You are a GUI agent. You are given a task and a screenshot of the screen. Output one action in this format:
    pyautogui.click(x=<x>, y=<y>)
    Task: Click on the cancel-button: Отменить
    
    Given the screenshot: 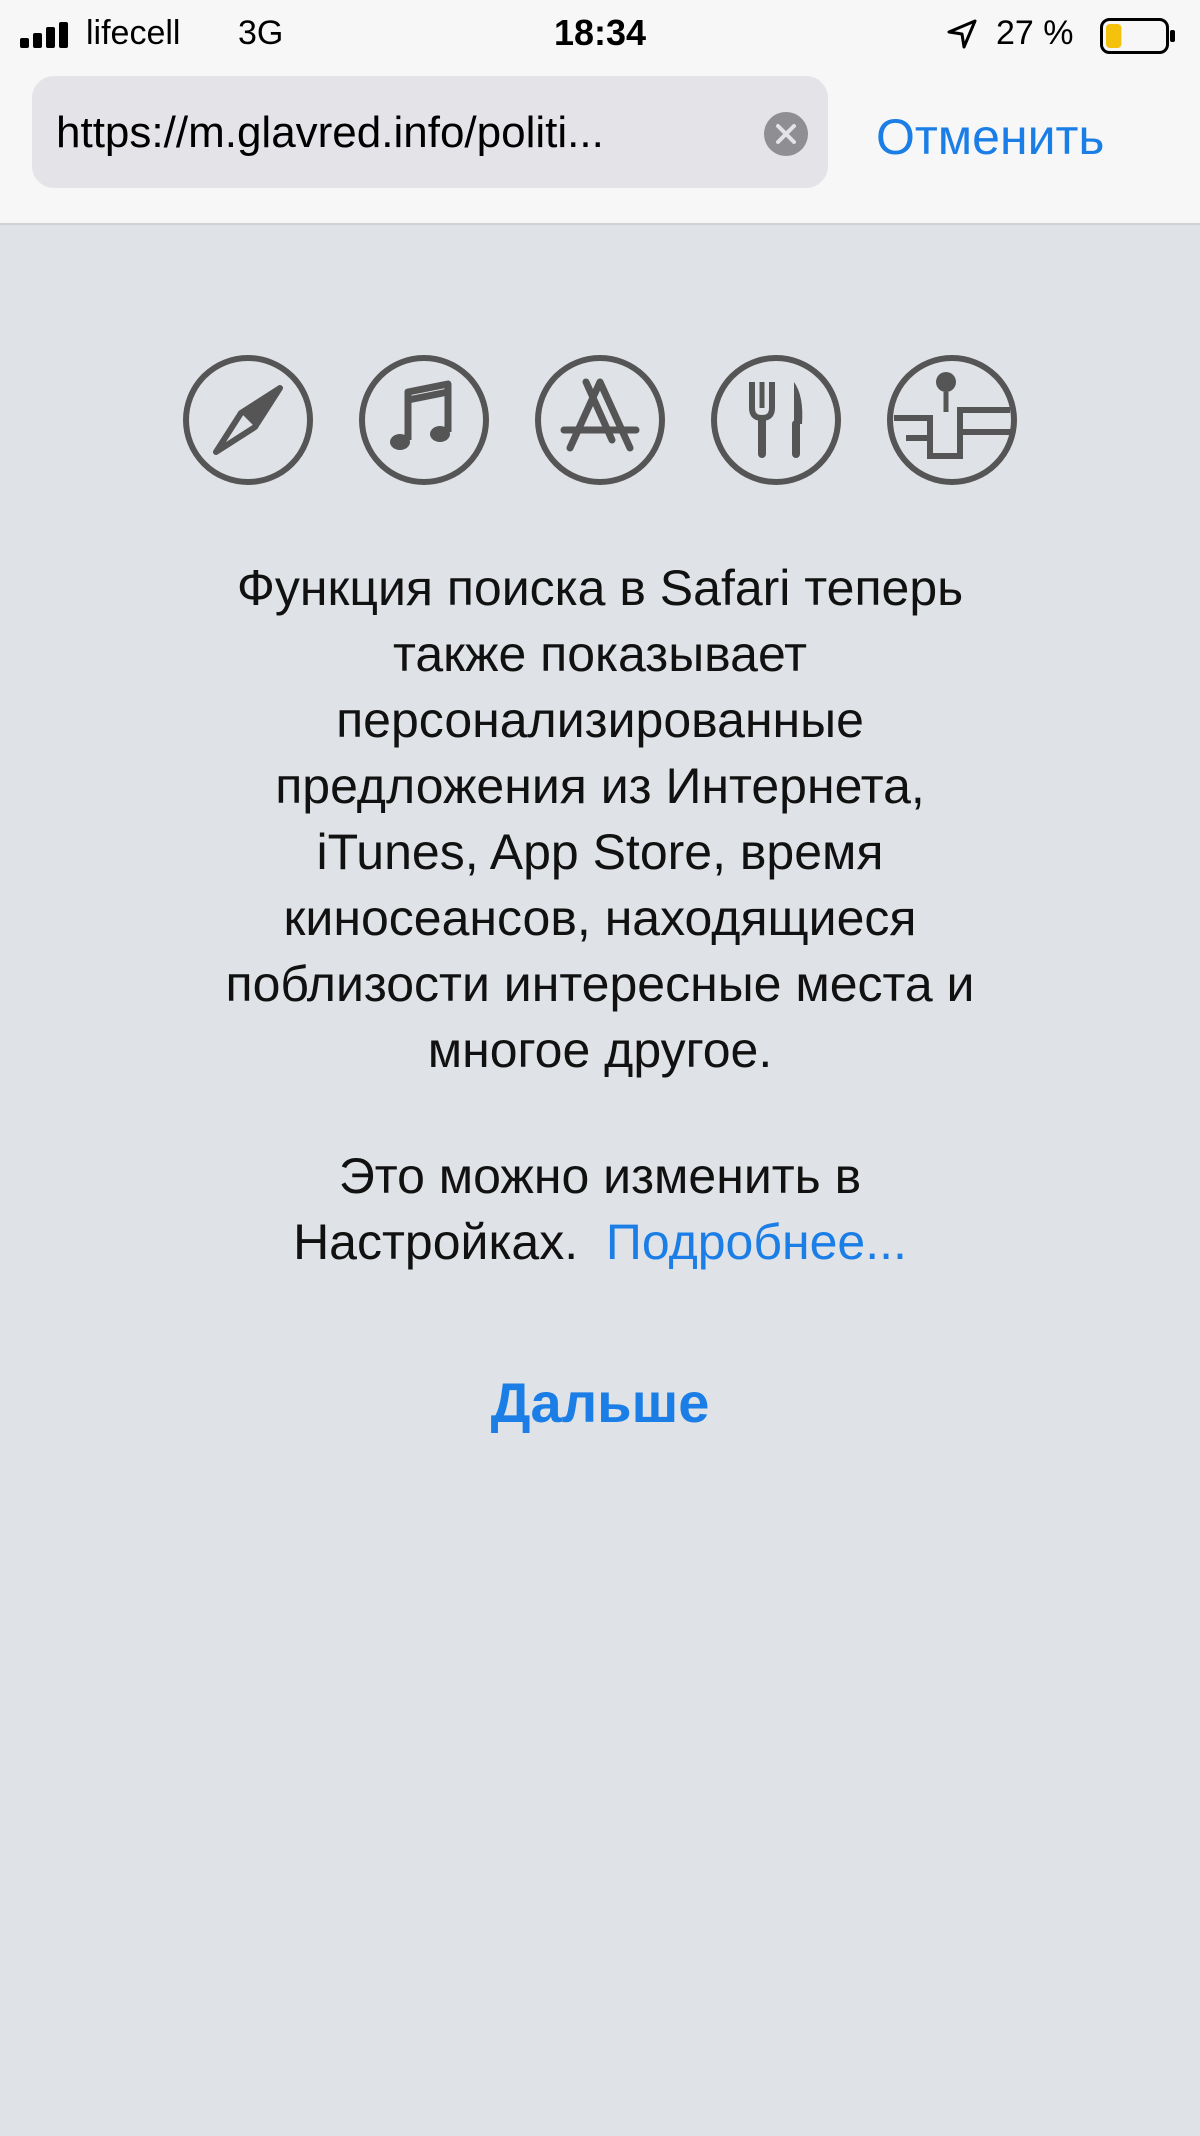 What is the action you would take?
    pyautogui.click(x=990, y=137)
    